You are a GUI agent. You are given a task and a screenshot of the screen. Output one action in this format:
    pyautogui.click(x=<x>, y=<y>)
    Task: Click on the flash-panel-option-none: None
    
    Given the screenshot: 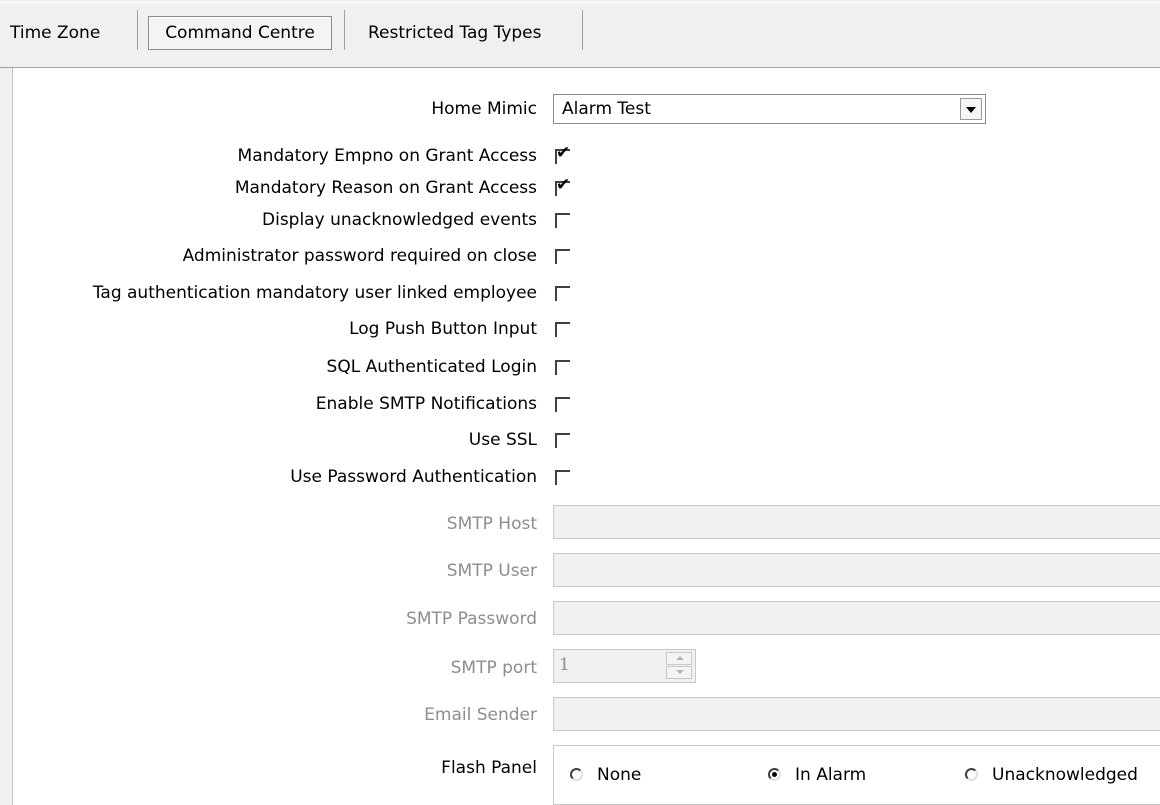 What is the action you would take?
    pyautogui.click(x=605, y=775)
    